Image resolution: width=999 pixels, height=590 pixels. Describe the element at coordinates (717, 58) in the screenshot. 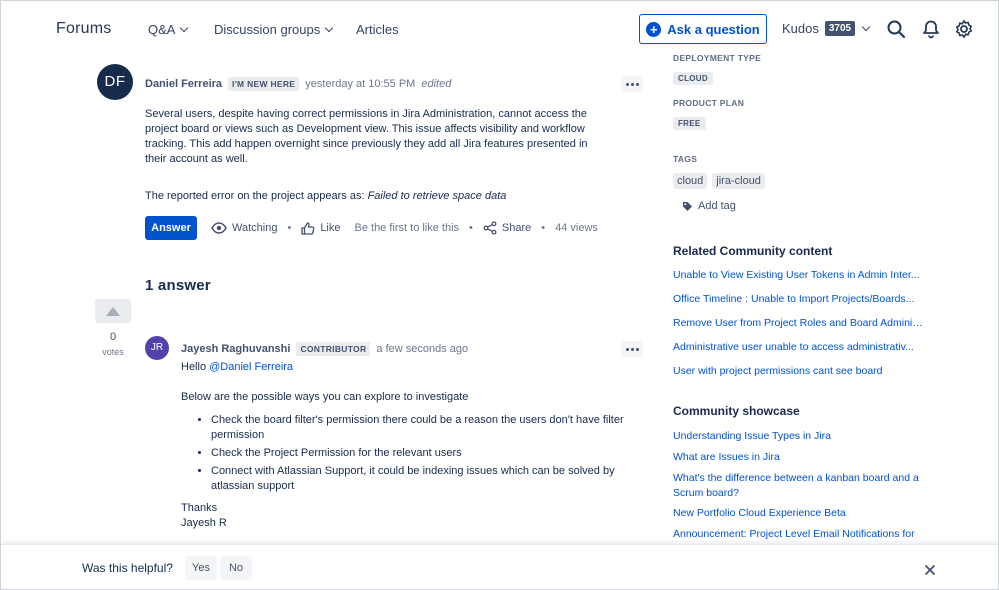

I see `deployment-type-label: DEPLOYMENT TYPE` at that location.